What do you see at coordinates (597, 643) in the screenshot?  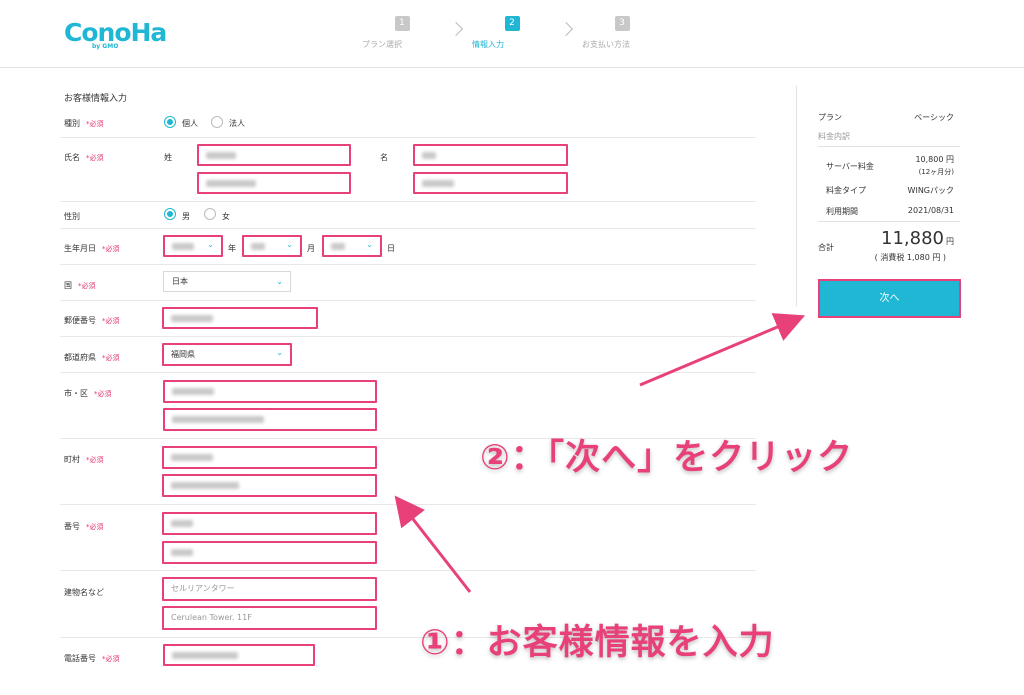 I see `annotation-step1: ①：お客様情報を入力` at bounding box center [597, 643].